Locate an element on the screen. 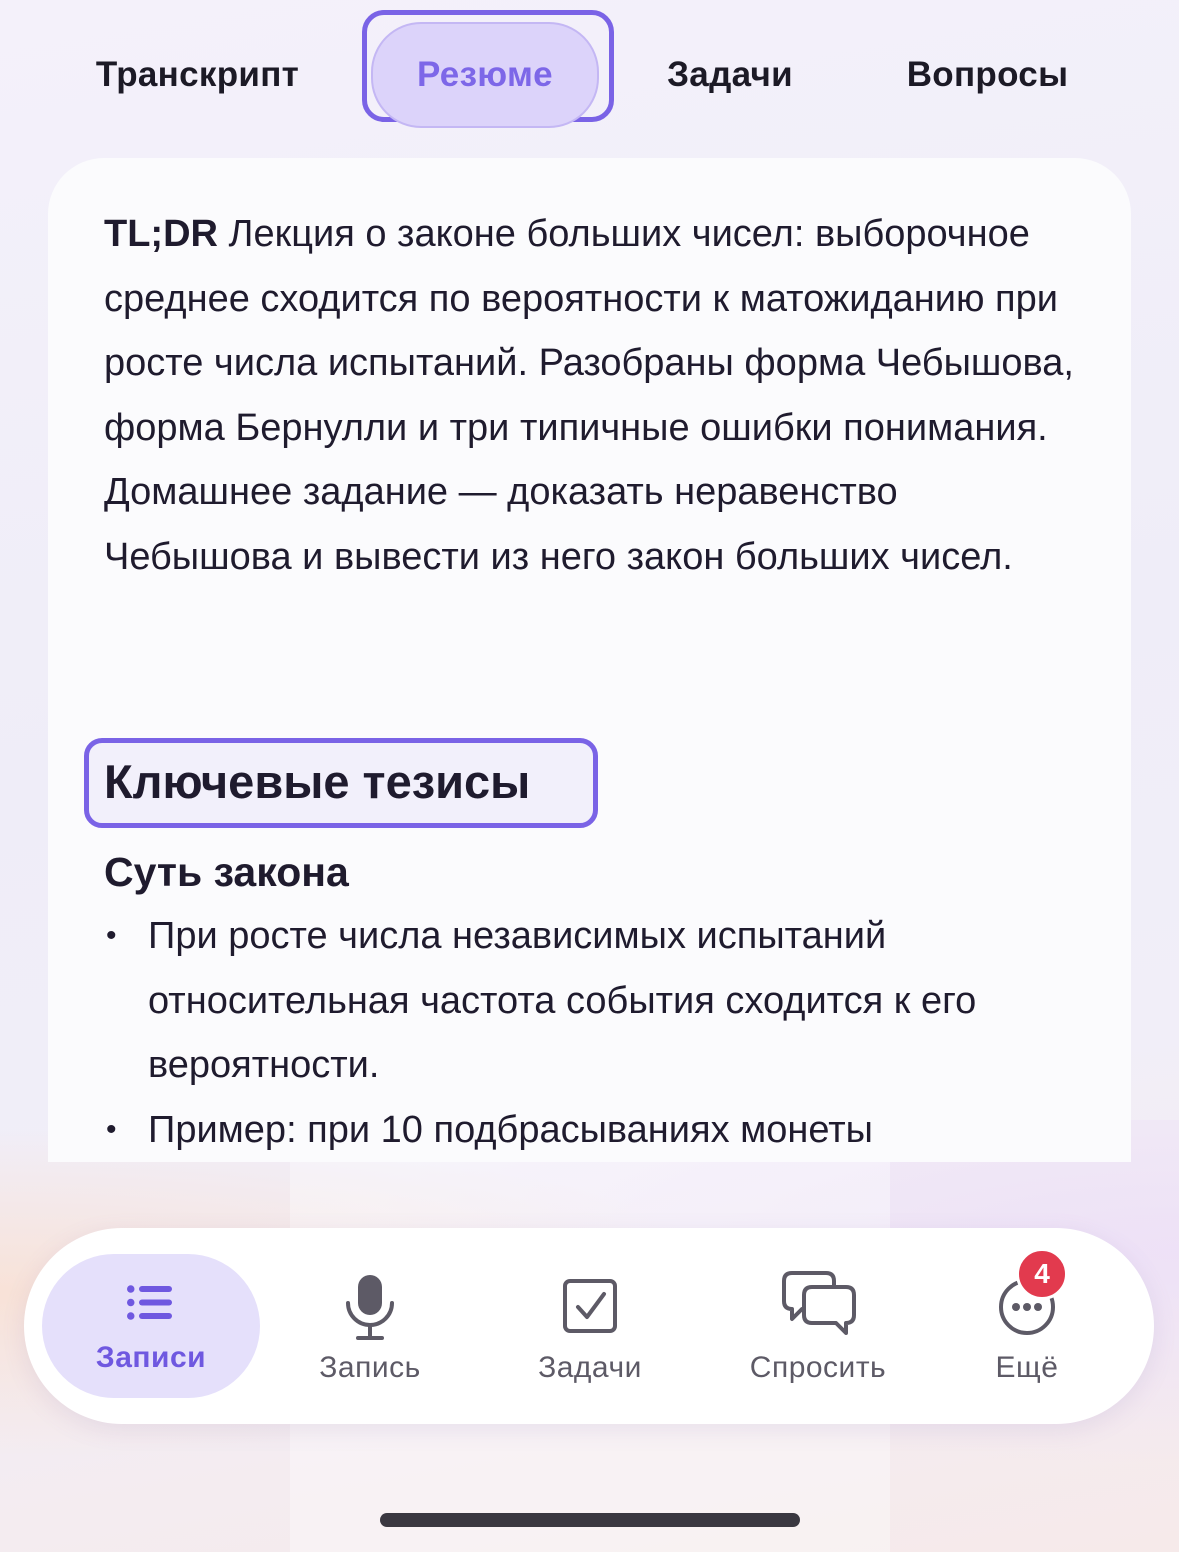 The height and width of the screenshot is (1552, 1179). list-icon is located at coordinates (149, 1302).